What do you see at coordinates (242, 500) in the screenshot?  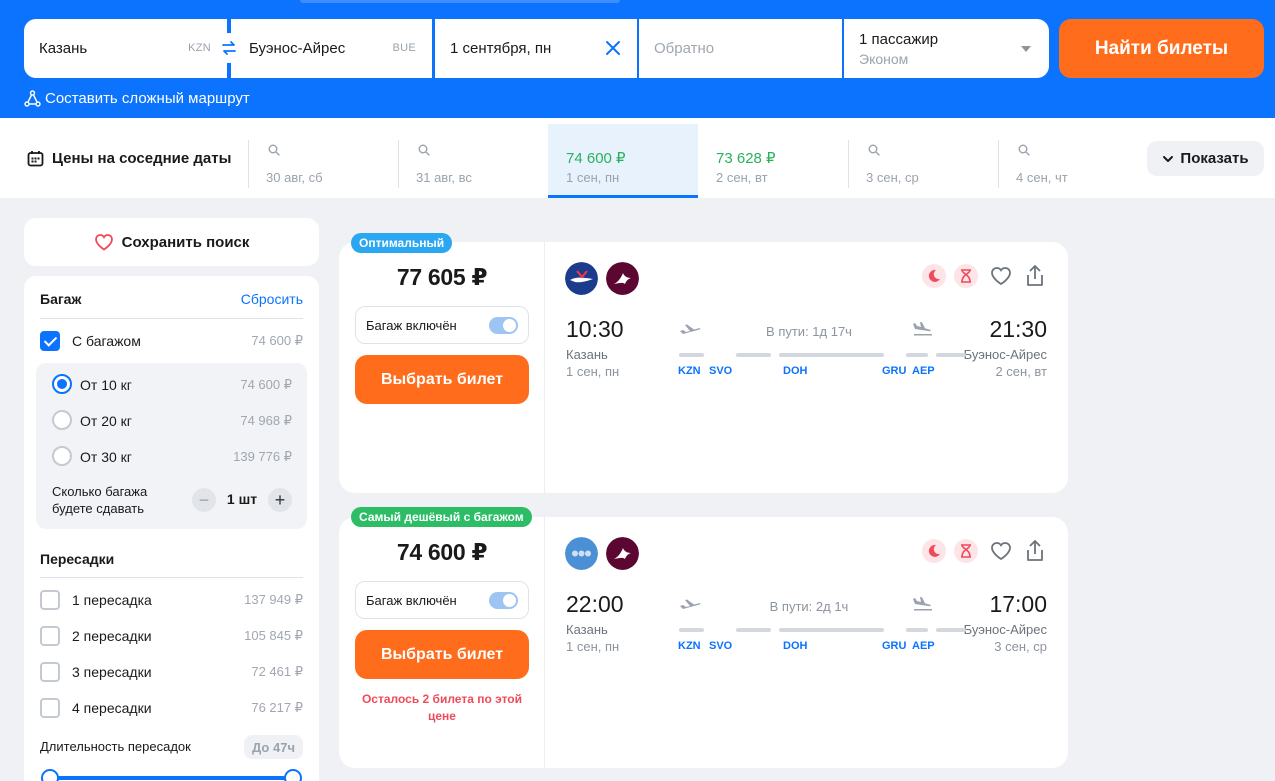 I see `baggage-count-stepper: − 1 шт +` at bounding box center [242, 500].